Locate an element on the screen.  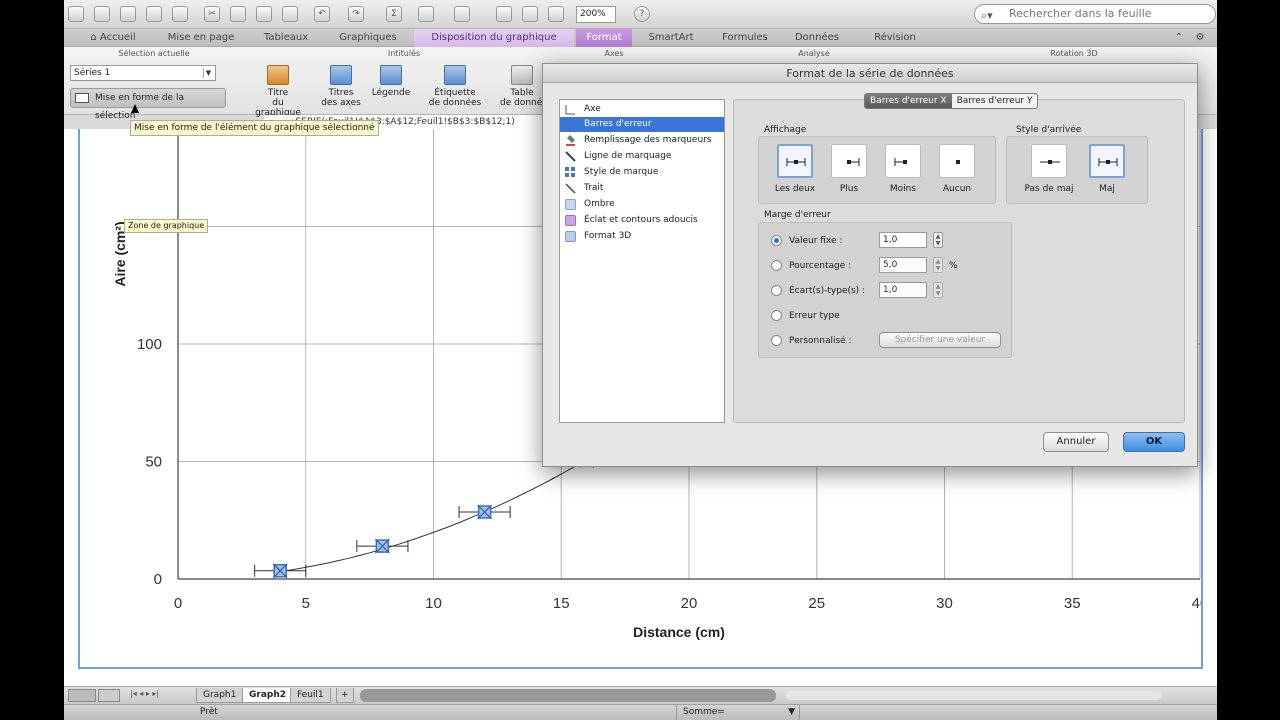
tab-graphiques: Graphiques is located at coordinates (368, 38).